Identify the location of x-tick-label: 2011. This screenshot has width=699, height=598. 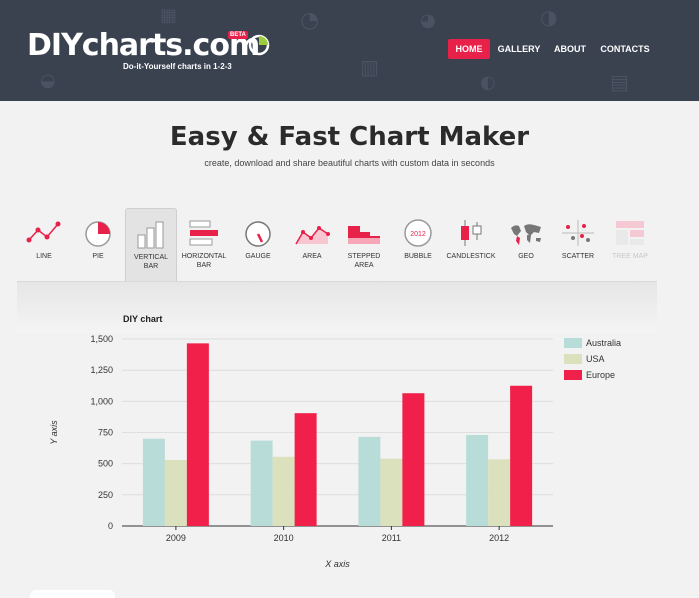
(391, 538).